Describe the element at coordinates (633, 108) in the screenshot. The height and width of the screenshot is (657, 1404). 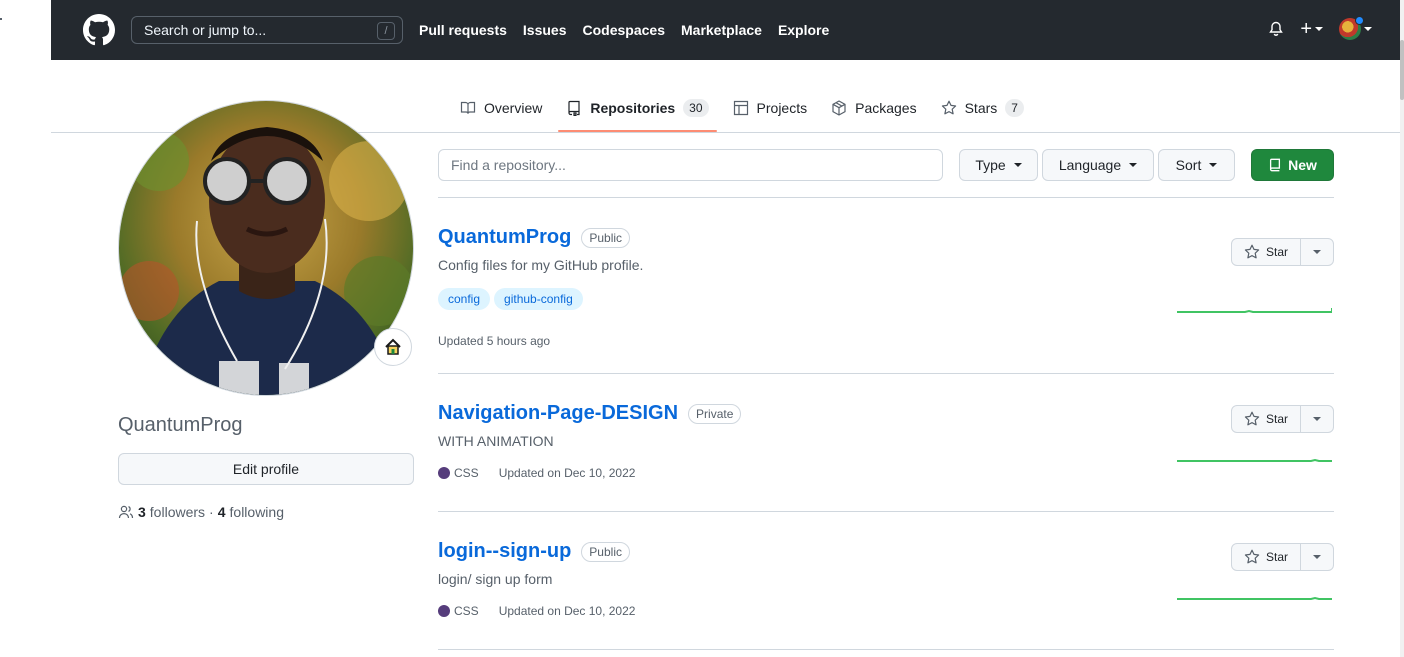
I see `tab-label: Repositories` at that location.